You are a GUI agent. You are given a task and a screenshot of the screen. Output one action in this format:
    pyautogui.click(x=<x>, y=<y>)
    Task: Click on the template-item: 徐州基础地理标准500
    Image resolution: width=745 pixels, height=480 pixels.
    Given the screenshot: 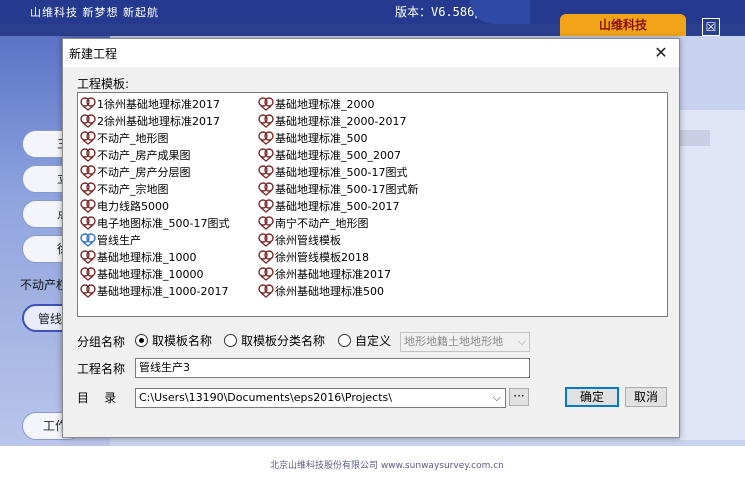 What is the action you would take?
    pyautogui.click(x=338, y=290)
    